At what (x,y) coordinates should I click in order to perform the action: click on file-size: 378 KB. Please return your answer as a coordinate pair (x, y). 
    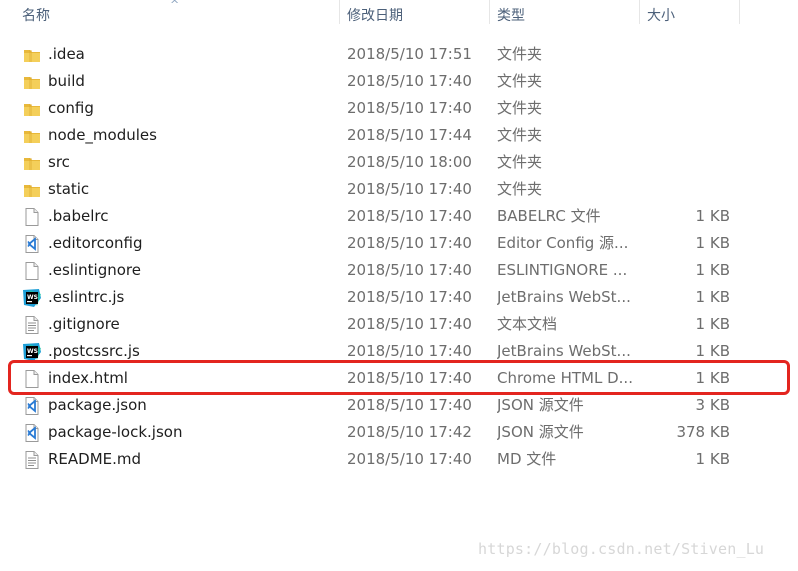
    Looking at the image, I should click on (703, 432).